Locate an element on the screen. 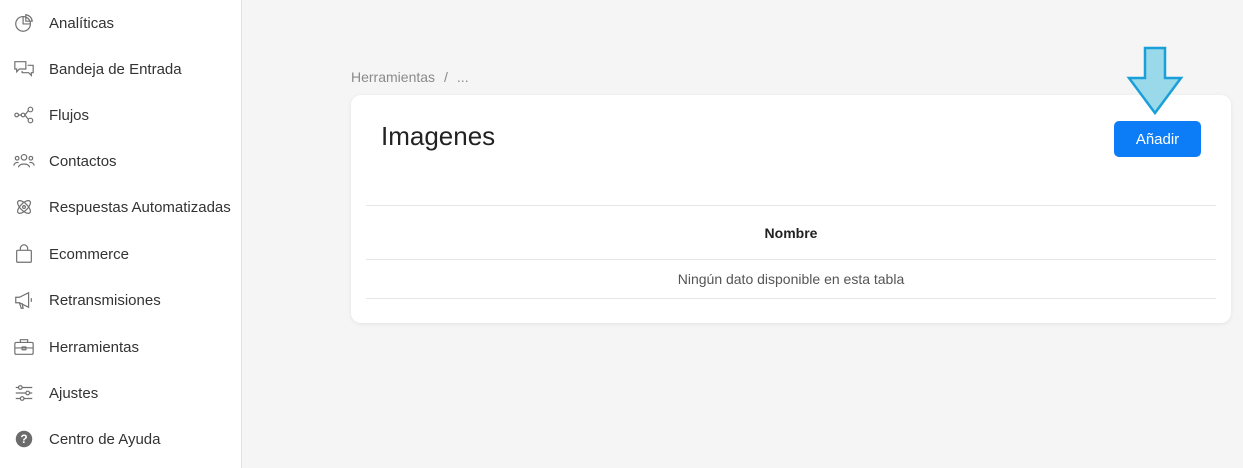  help-circle-icon: ? is located at coordinates (24, 439).